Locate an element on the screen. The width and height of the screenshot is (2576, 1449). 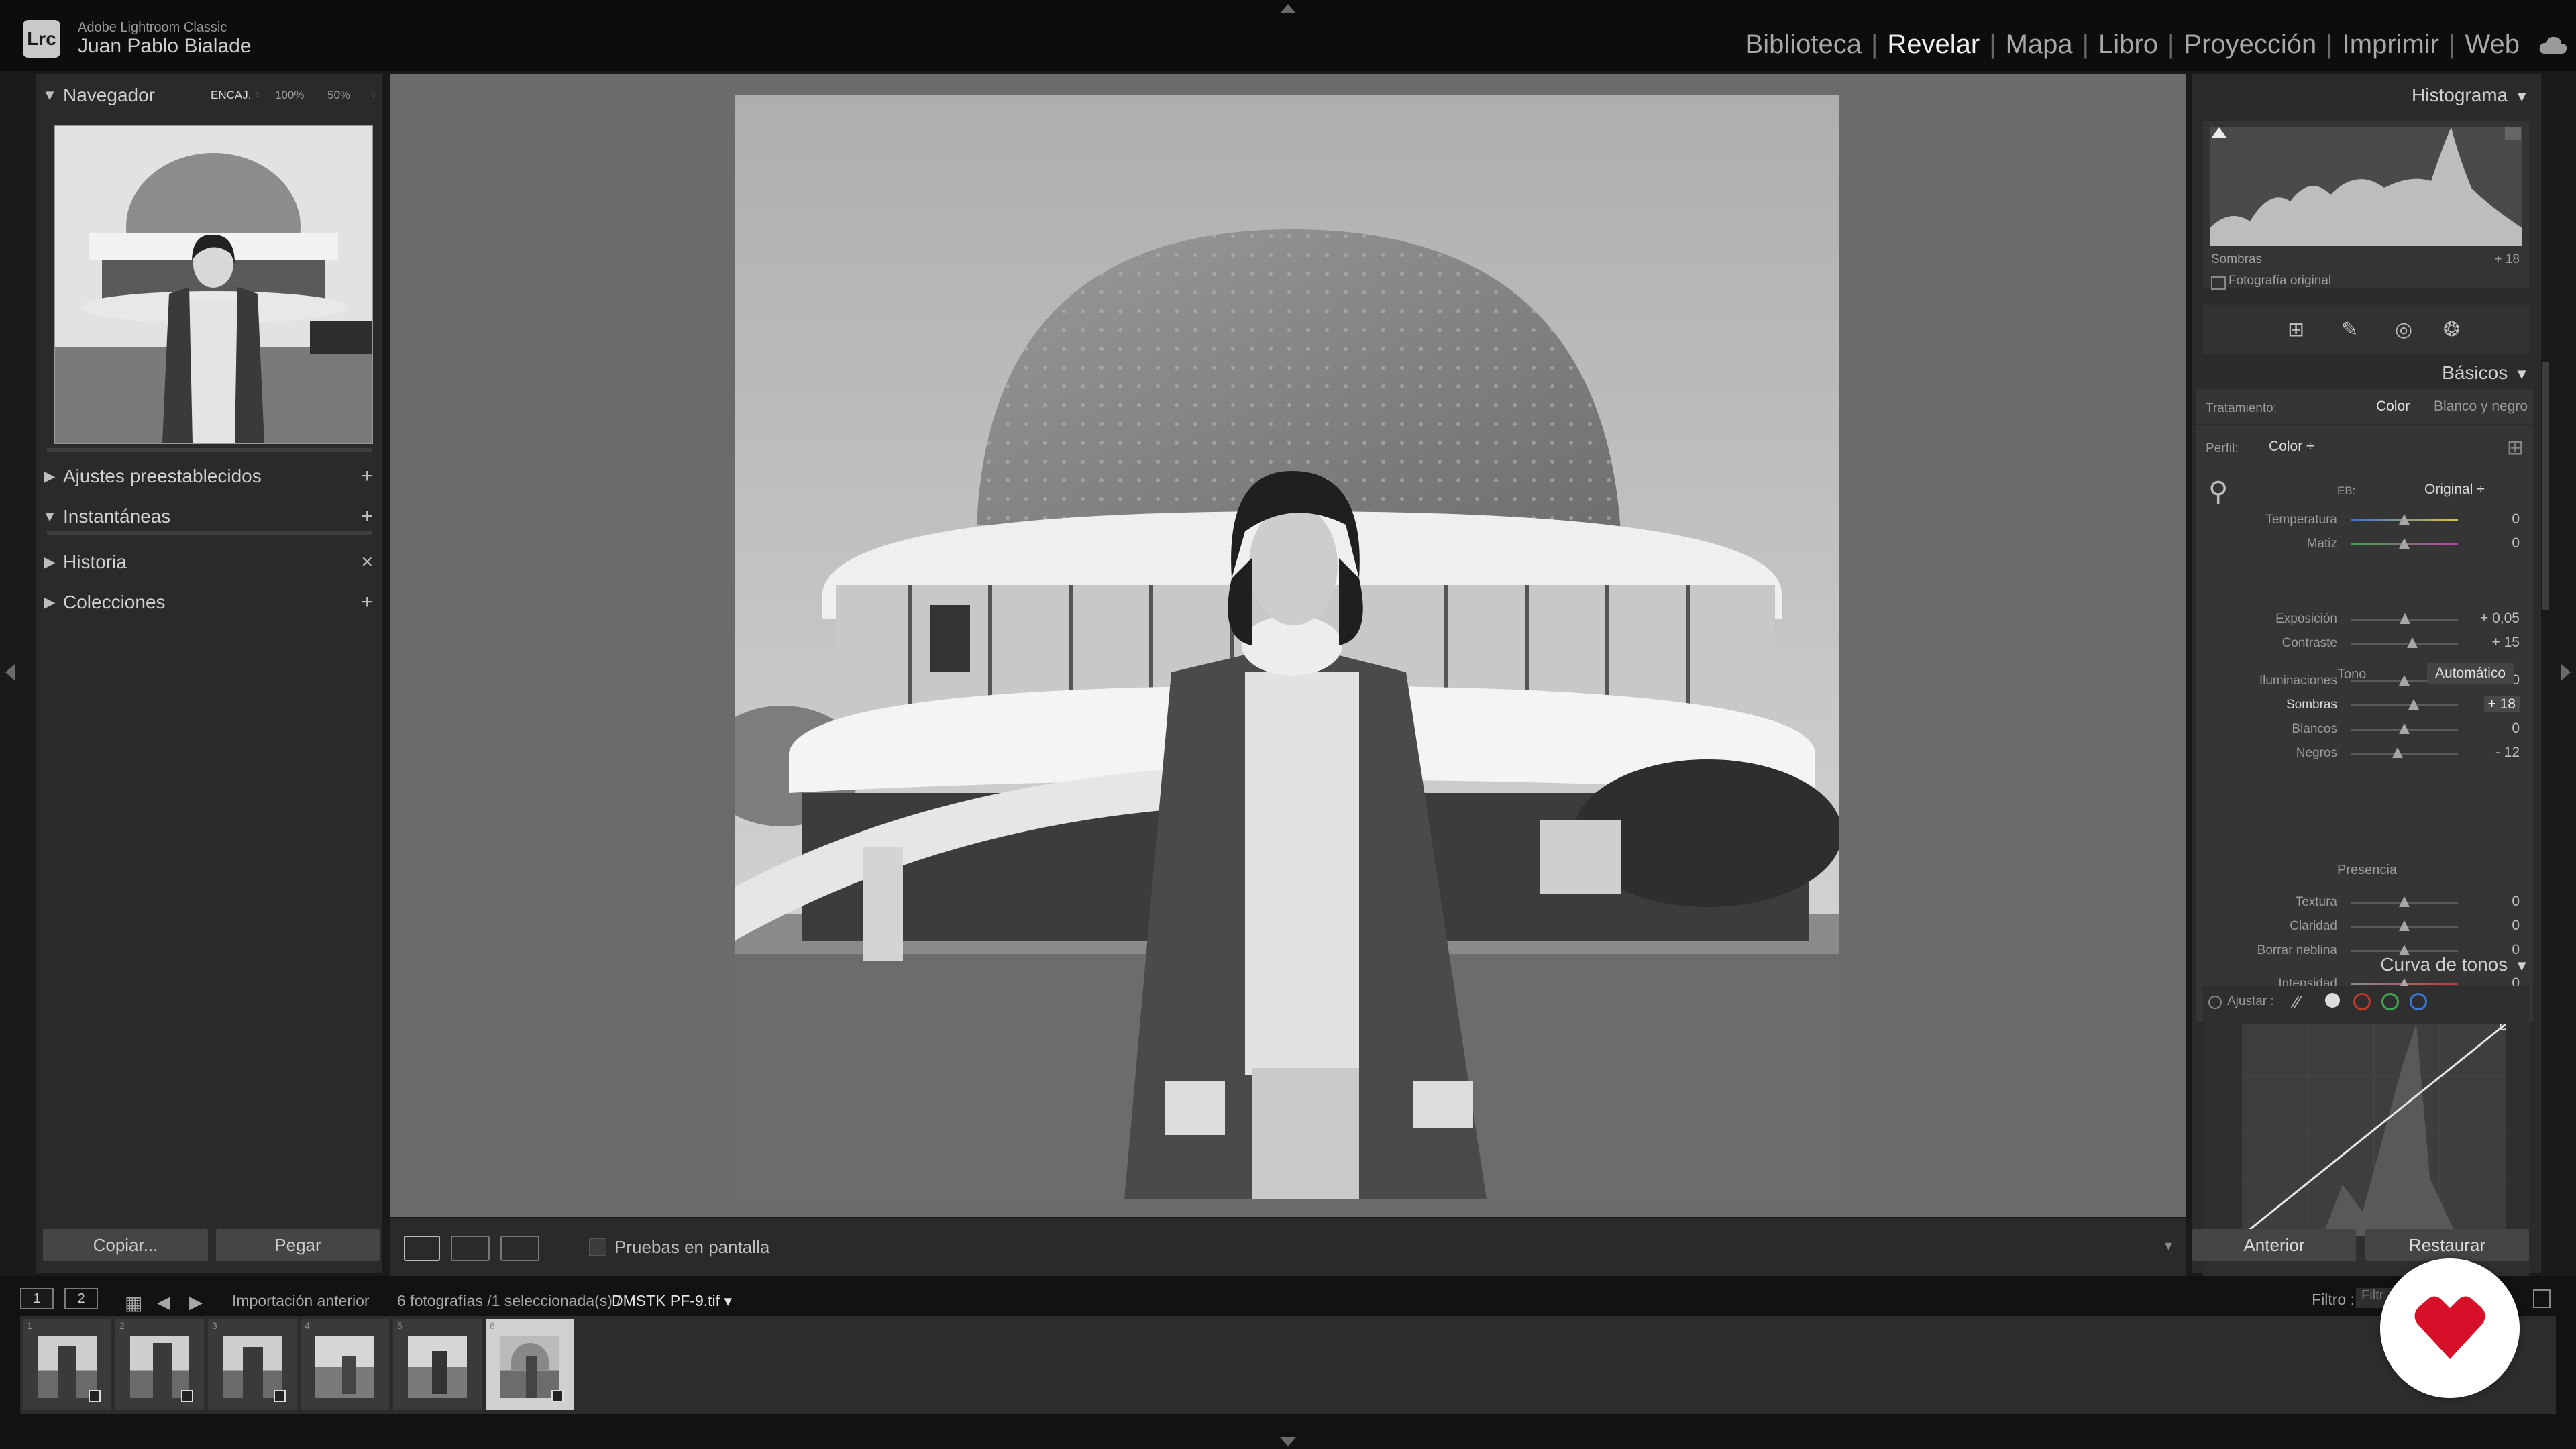
slider-matiz: Matiz 0 is located at coordinates (2364, 544).